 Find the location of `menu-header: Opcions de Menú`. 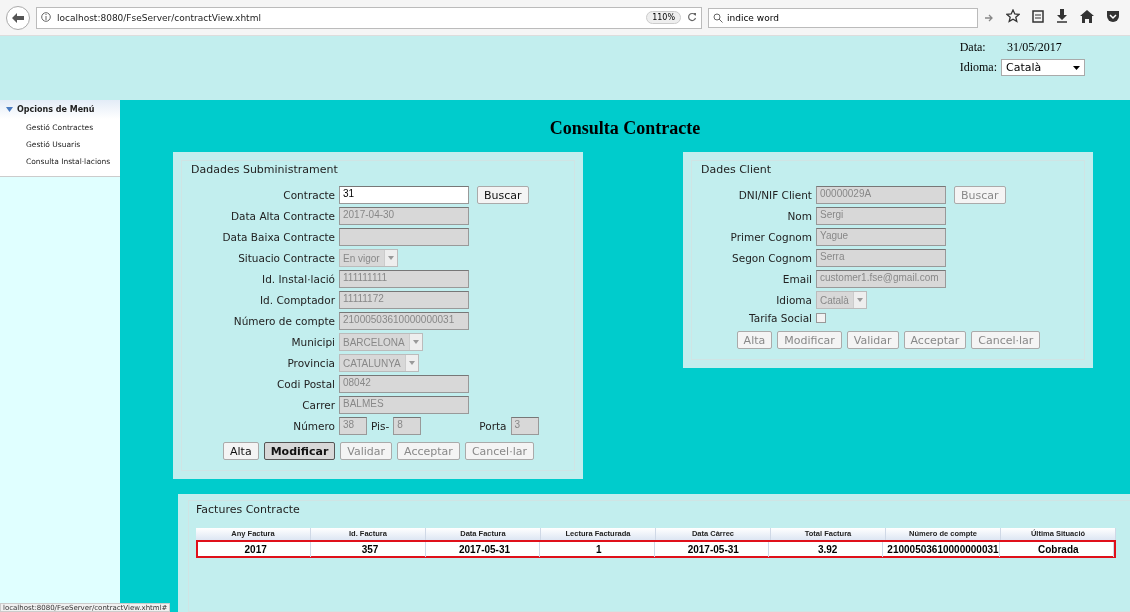

menu-header: Opcions de Menú is located at coordinates (60, 109).